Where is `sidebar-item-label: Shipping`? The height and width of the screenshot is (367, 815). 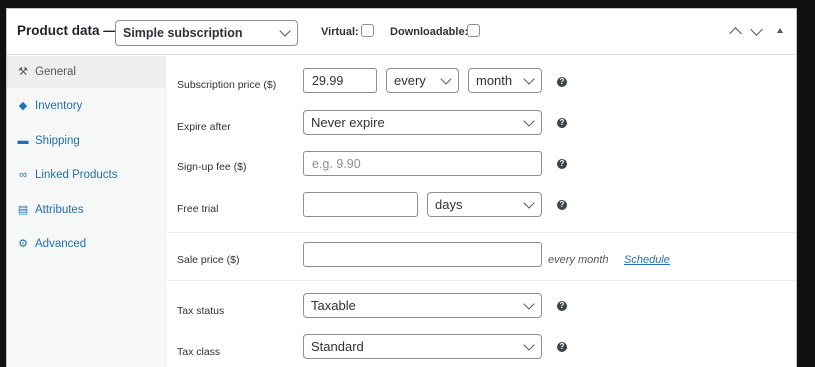 sidebar-item-label: Shipping is located at coordinates (57, 141).